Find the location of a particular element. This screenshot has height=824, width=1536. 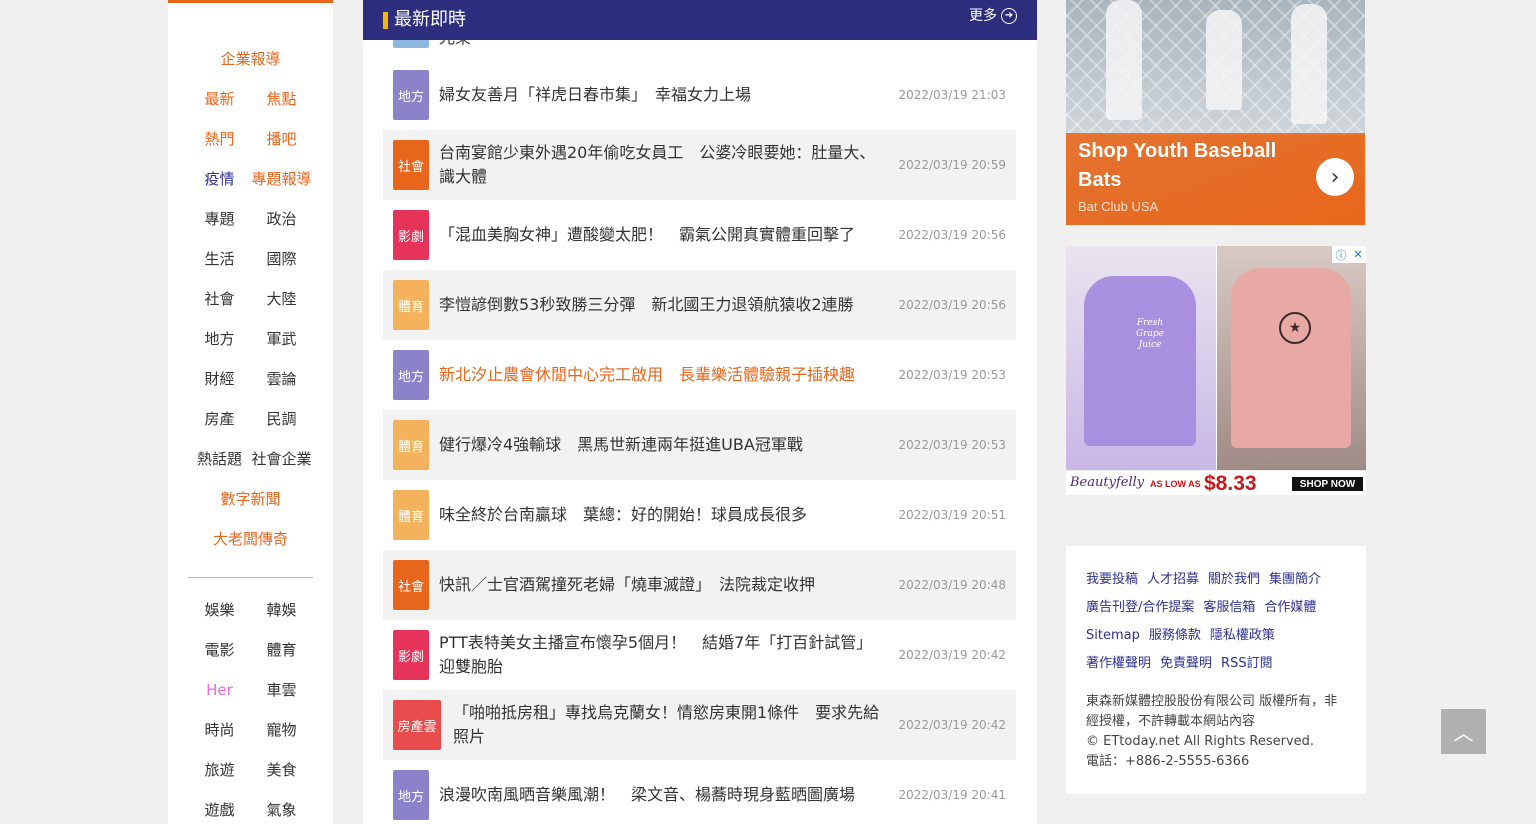

sidebar-item: 韓娛 is located at coordinates (282, 610).